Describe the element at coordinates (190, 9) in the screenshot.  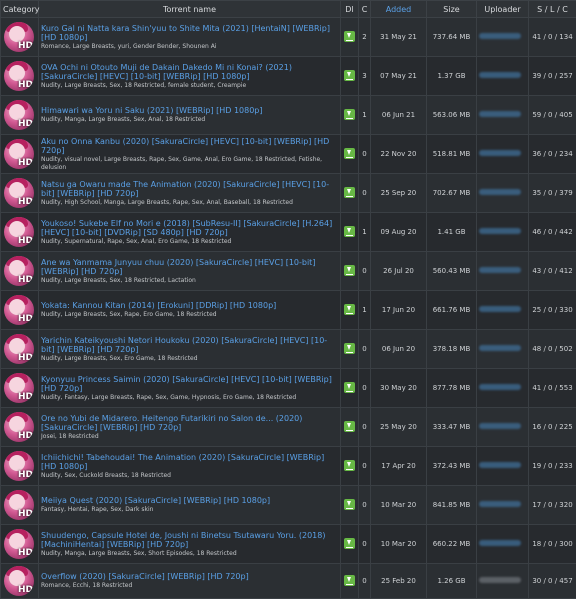
I see `header-torrent-name: Torrent name` at that location.